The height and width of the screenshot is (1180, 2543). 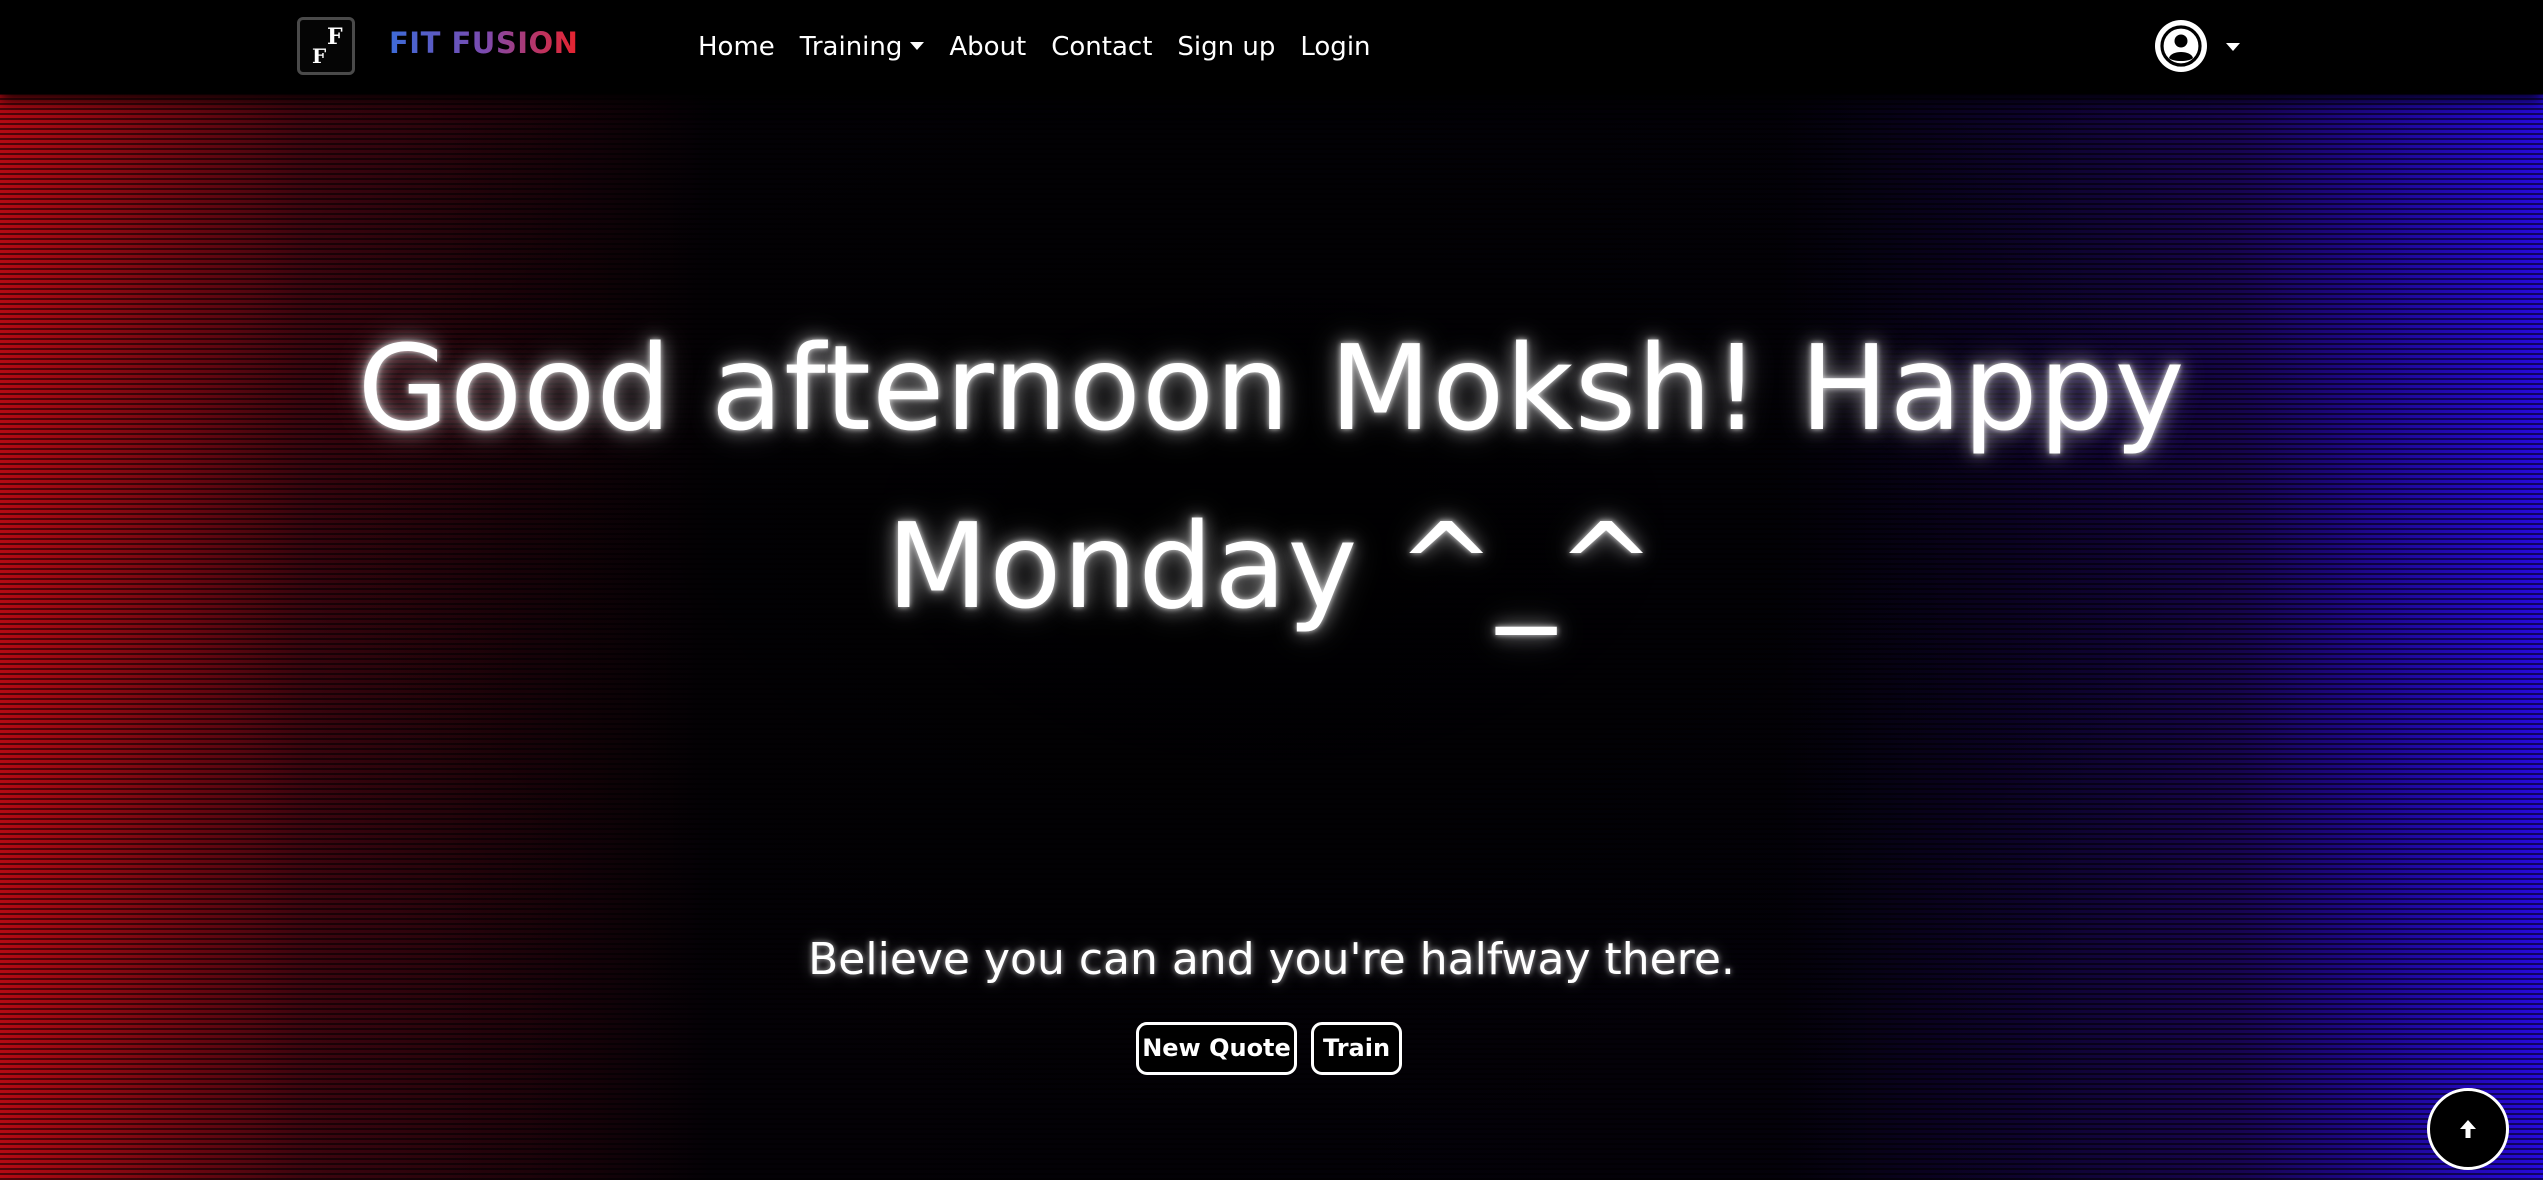 What do you see at coordinates (1216, 1048) in the screenshot?
I see `new-quote-button: New Quote` at bounding box center [1216, 1048].